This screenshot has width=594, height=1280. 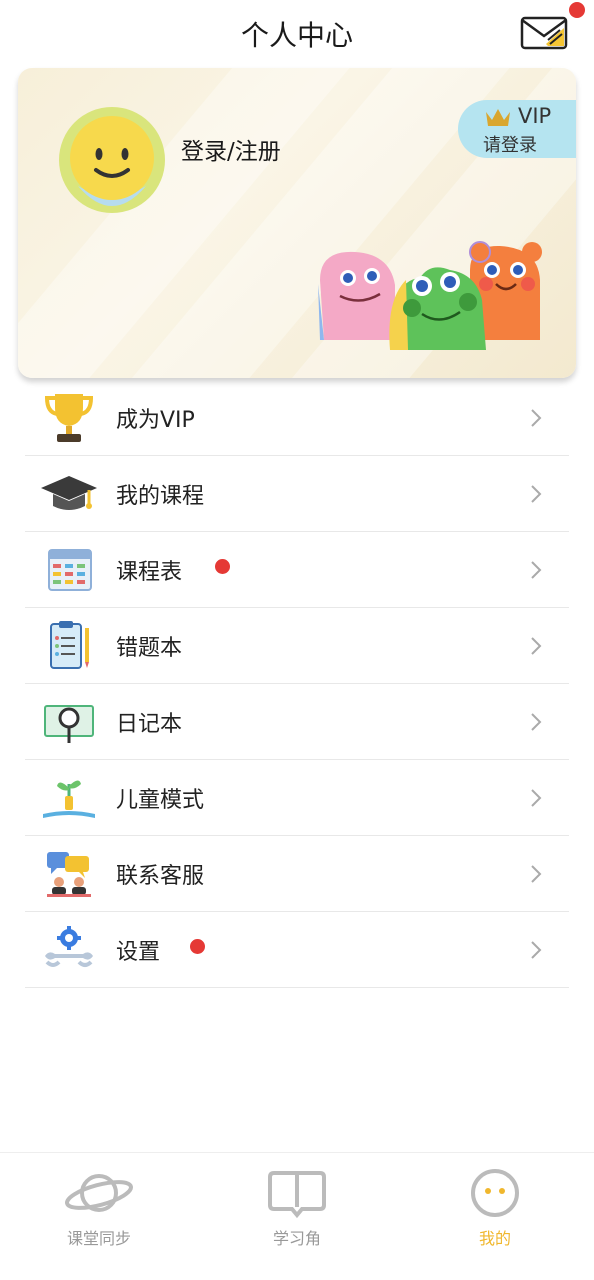 I want to click on vip-subtitle: 请登录, so click(x=510, y=145).